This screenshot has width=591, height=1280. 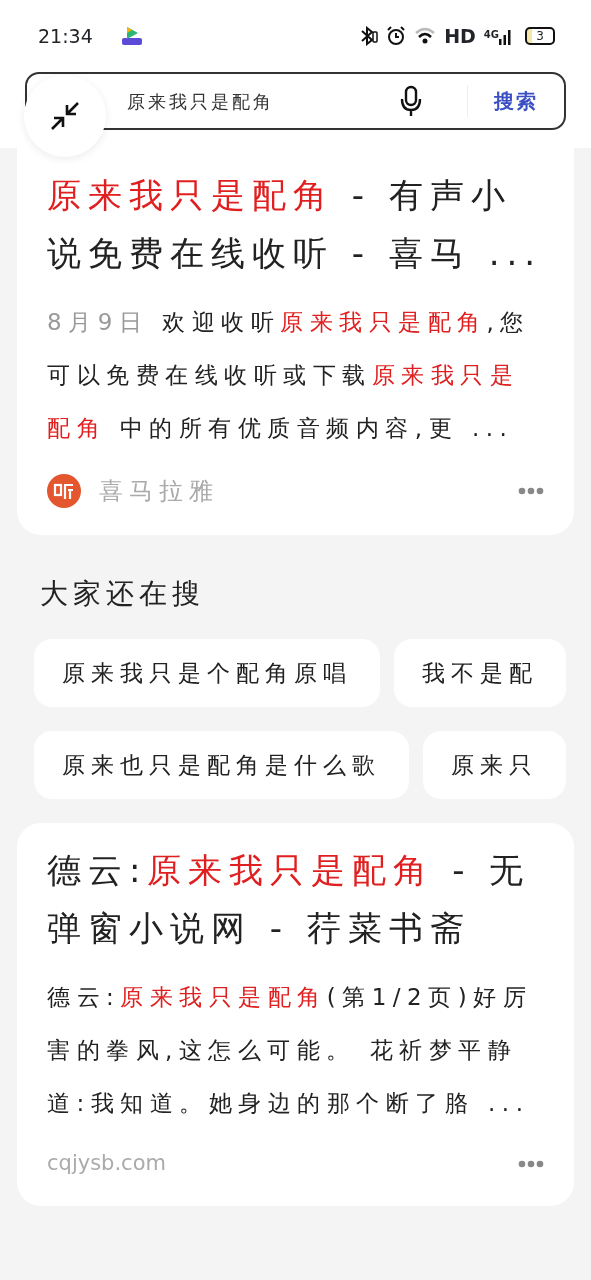 What do you see at coordinates (494, 765) in the screenshot?
I see `suggestion-chip: 原来只` at bounding box center [494, 765].